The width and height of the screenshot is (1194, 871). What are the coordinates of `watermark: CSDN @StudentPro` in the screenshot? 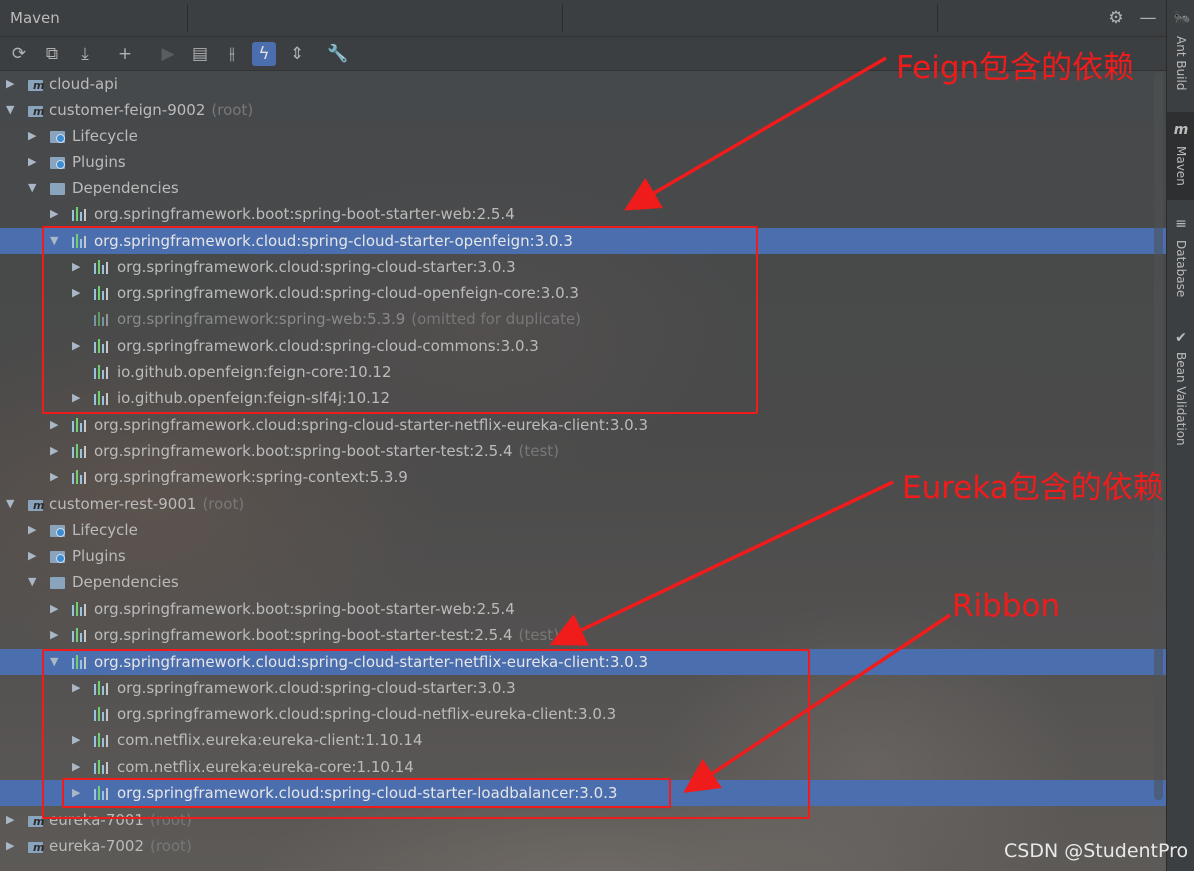 It's located at (1096, 851).